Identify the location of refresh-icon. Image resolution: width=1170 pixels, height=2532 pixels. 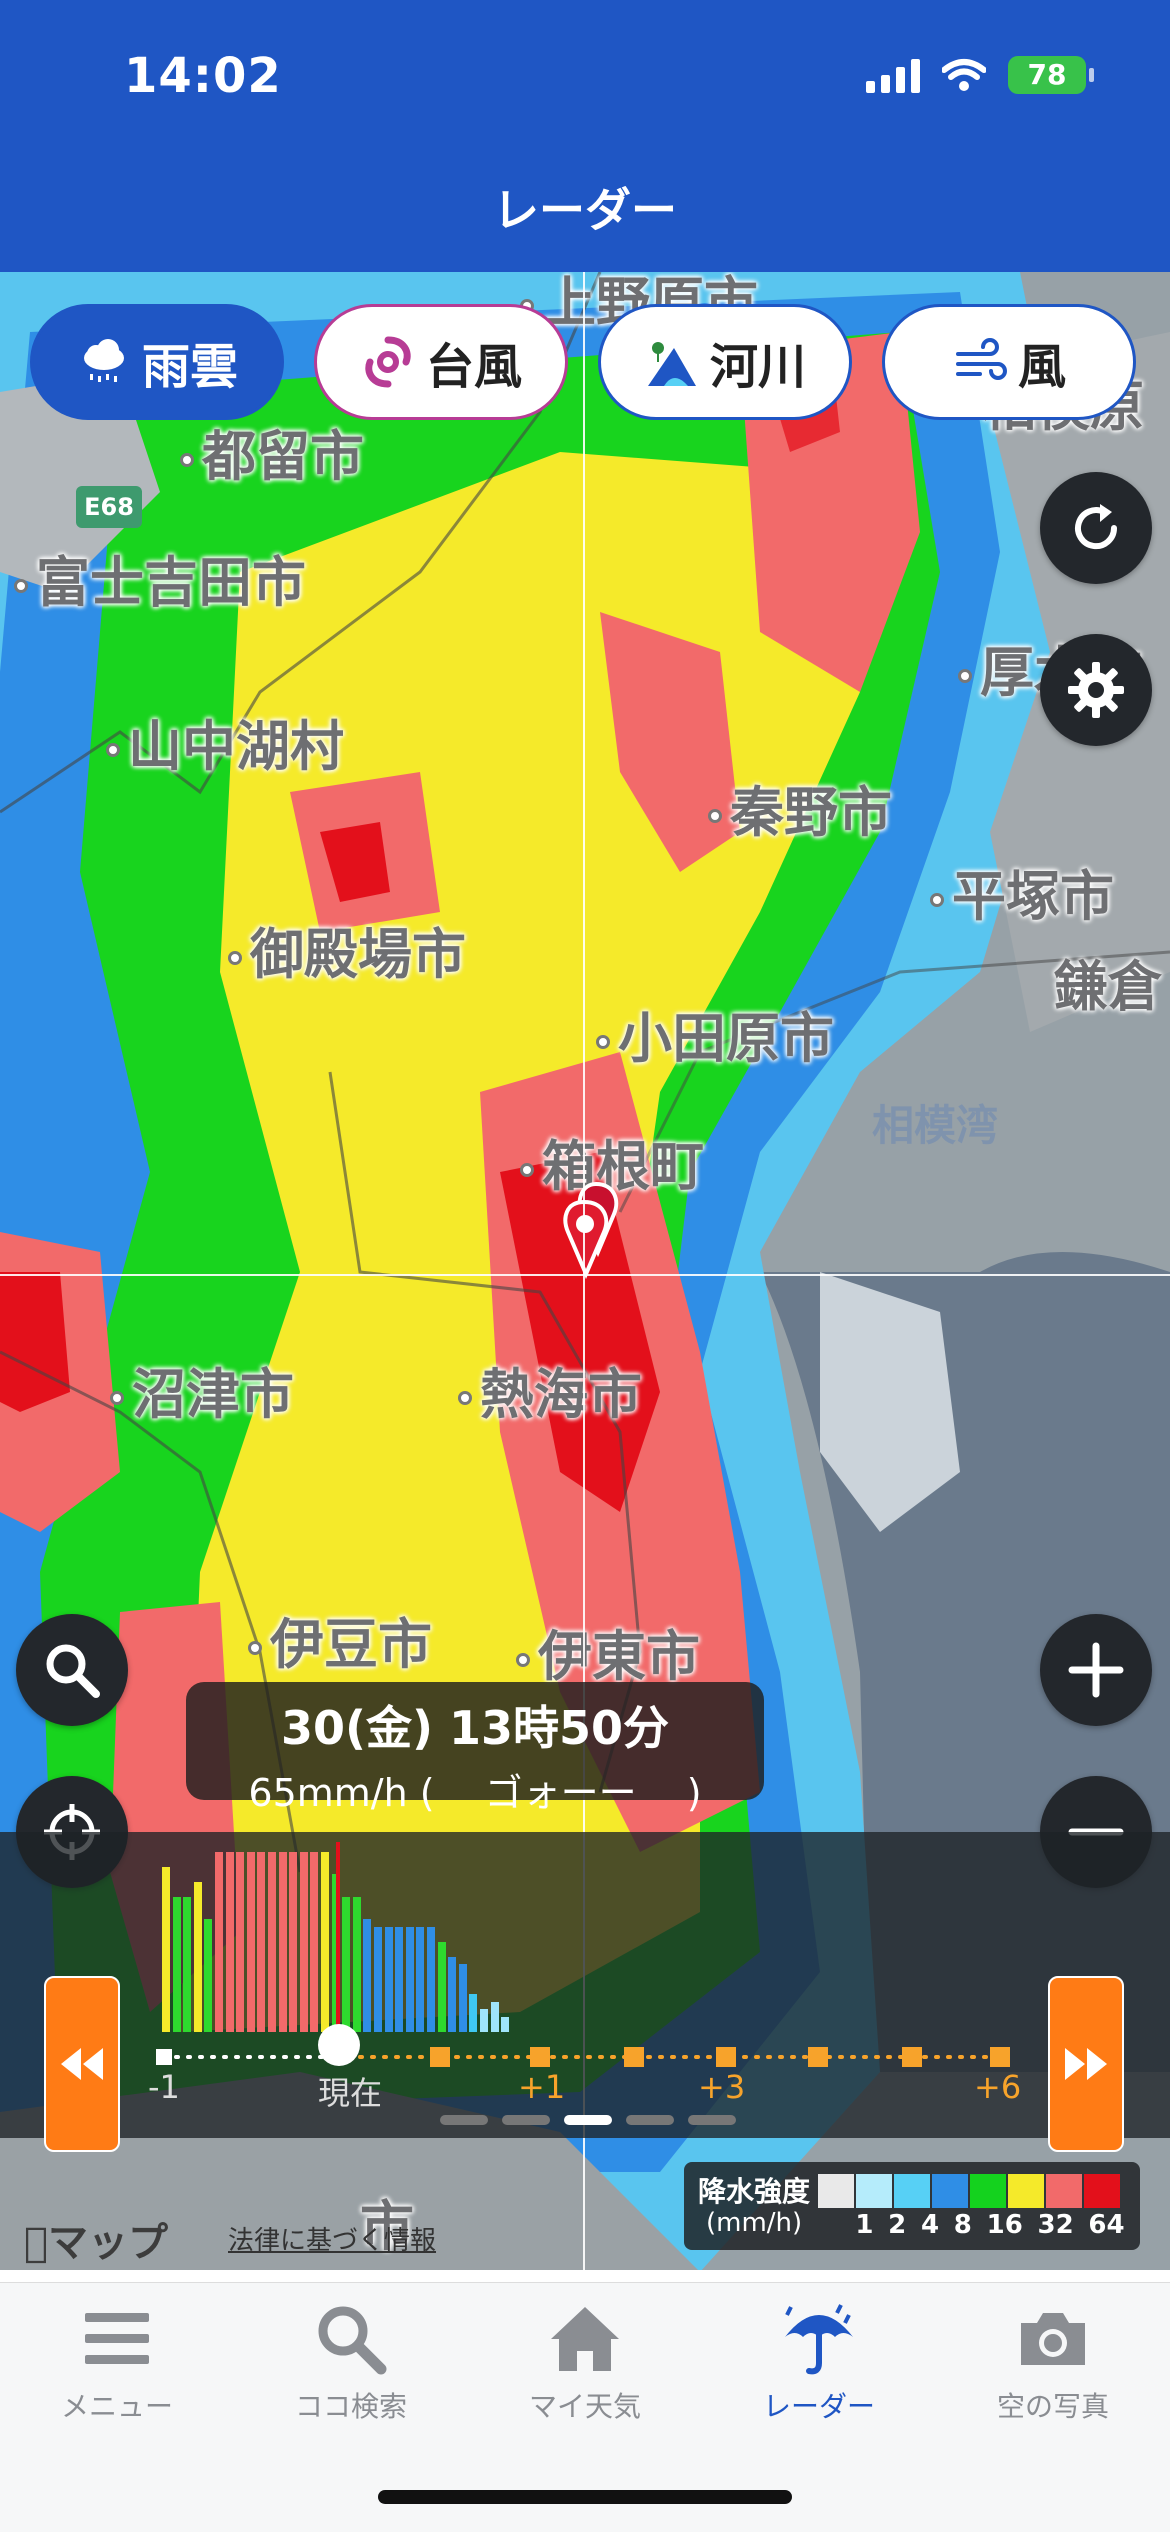
(1096, 527).